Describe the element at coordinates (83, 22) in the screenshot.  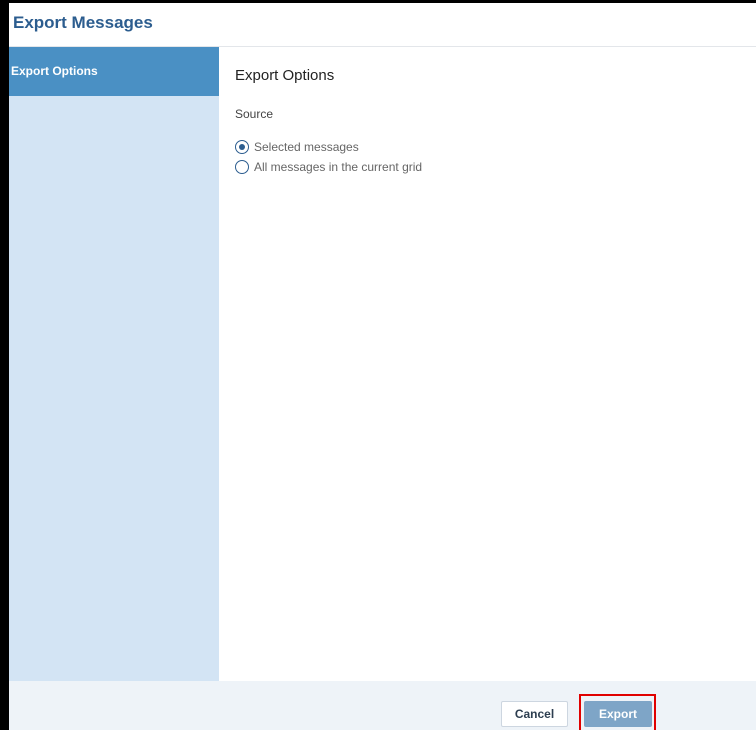
I see `dialog-title: Export Messages` at that location.